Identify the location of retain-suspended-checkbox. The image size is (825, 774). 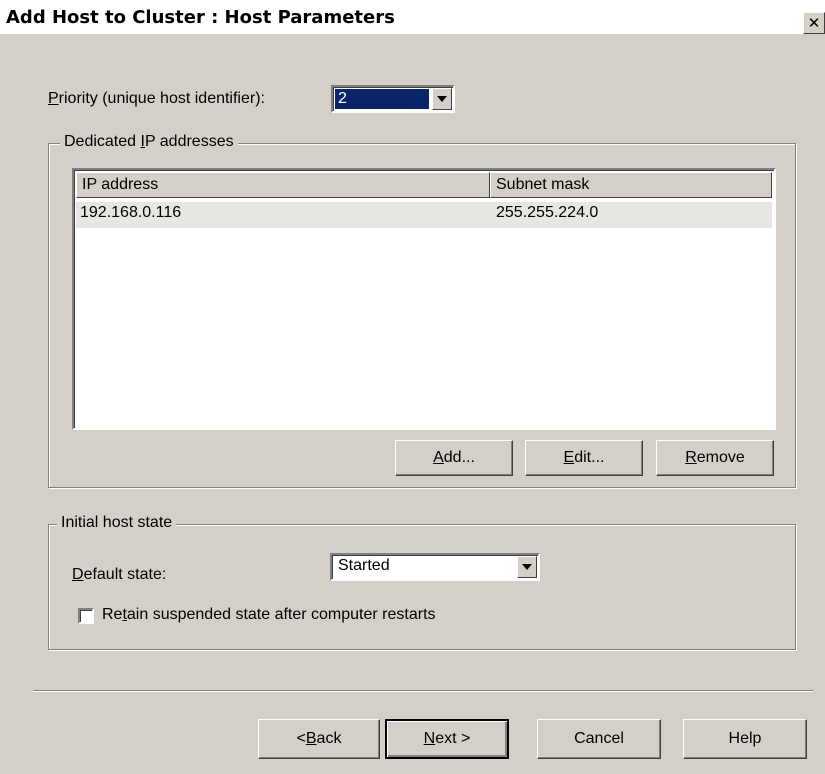
(86, 616).